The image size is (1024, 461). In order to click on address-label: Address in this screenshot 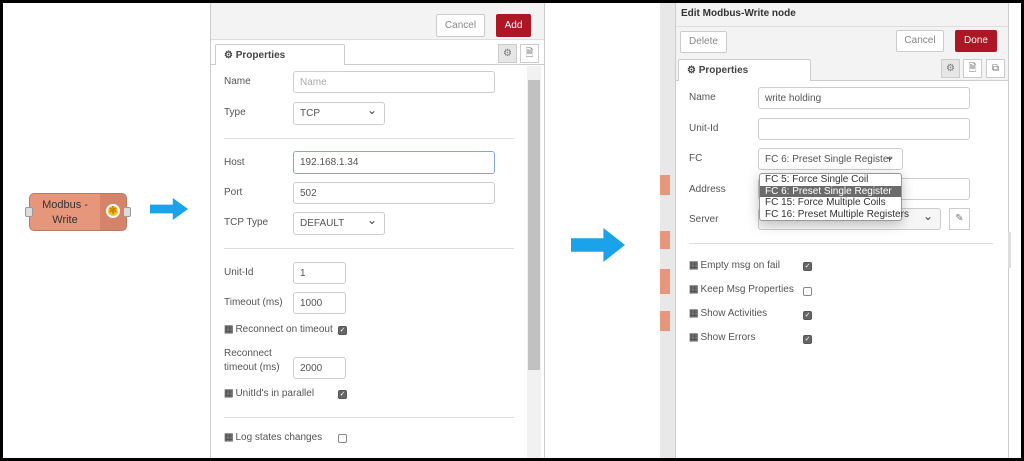, I will do `click(707, 189)`.